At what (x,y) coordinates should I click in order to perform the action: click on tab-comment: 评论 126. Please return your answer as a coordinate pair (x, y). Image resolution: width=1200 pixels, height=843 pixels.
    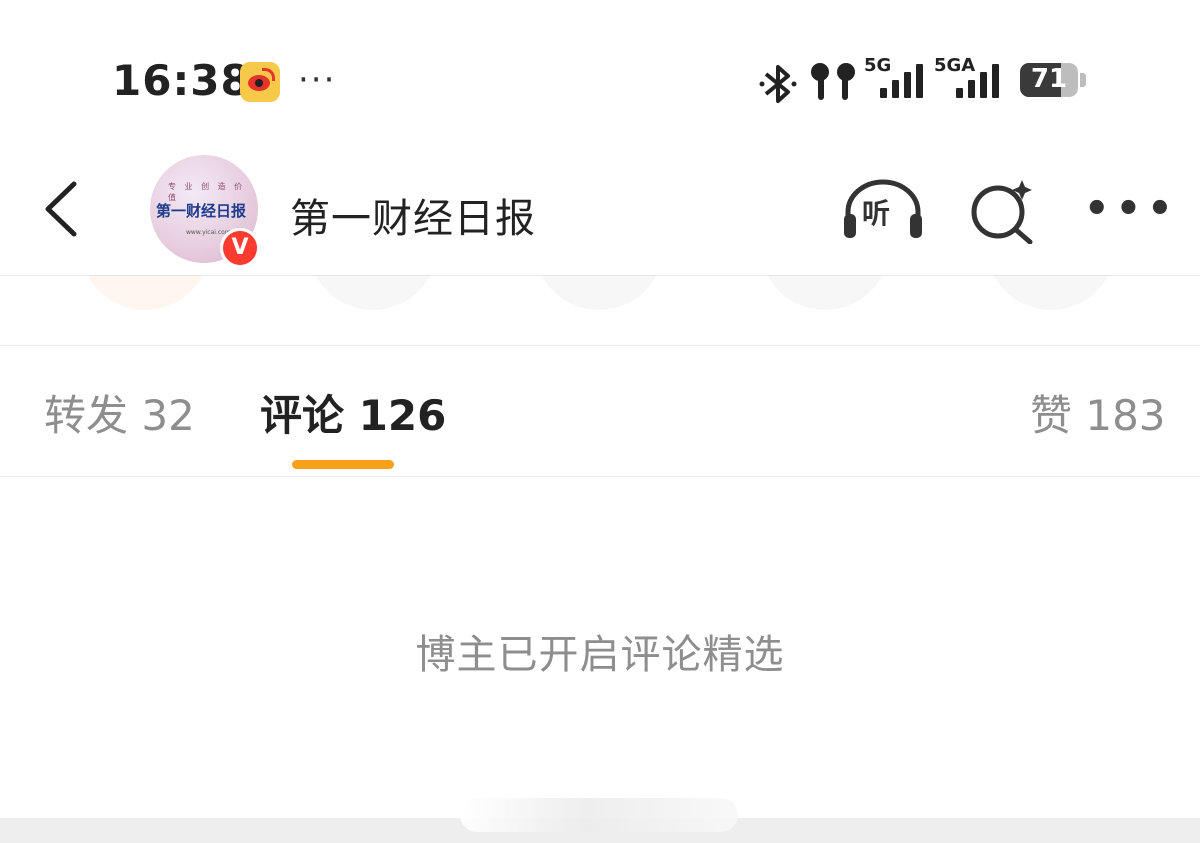
    Looking at the image, I should click on (353, 412).